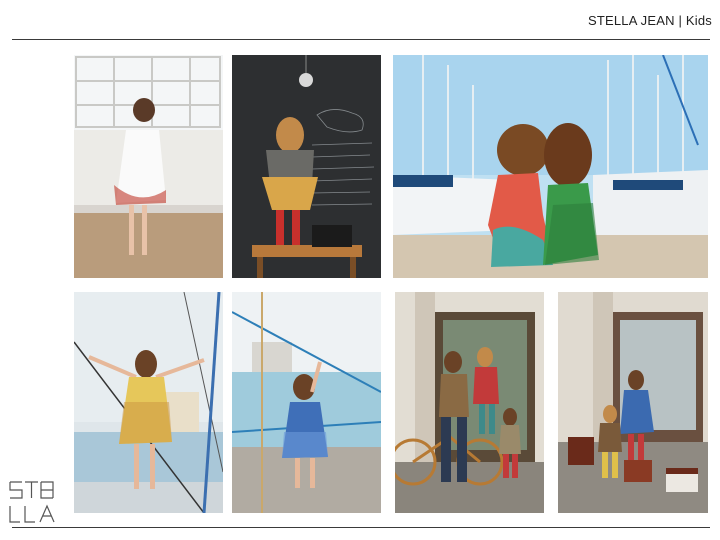 The width and height of the screenshot is (720, 540). I want to click on page-title: STELLA JEAN | Kids, so click(649, 20).